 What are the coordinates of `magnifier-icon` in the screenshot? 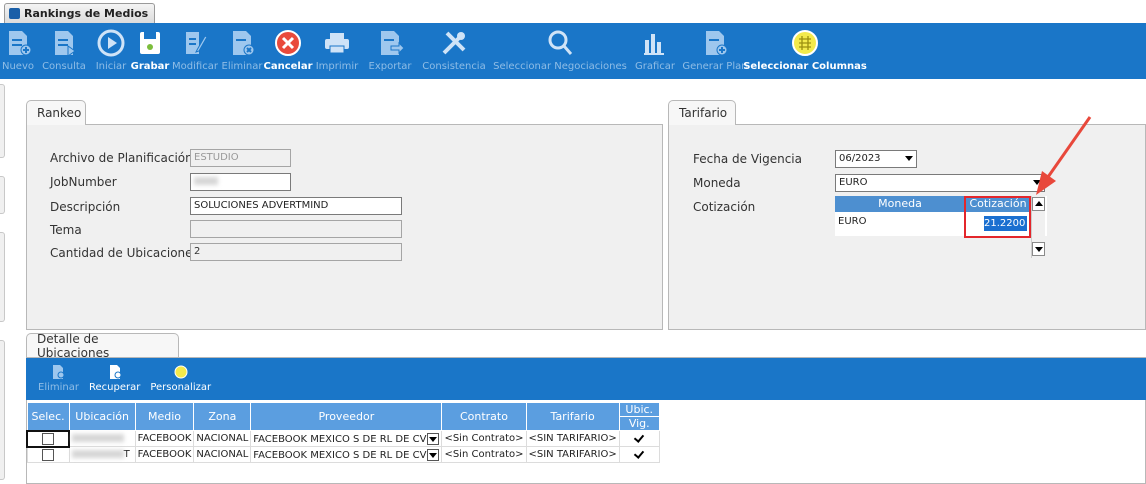 It's located at (560, 42).